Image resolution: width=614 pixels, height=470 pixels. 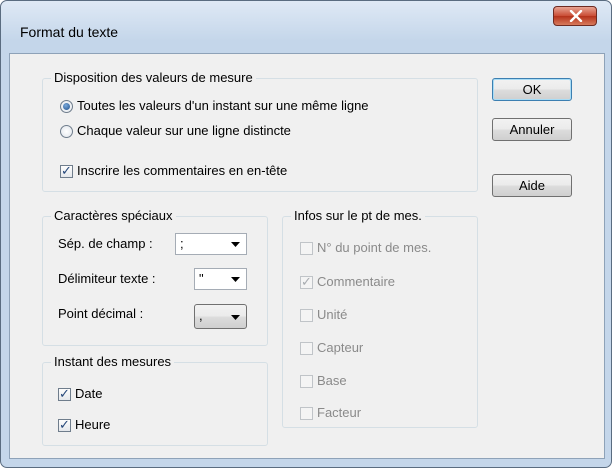 What do you see at coordinates (532, 129) in the screenshot?
I see `cancel-button: Annuler` at bounding box center [532, 129].